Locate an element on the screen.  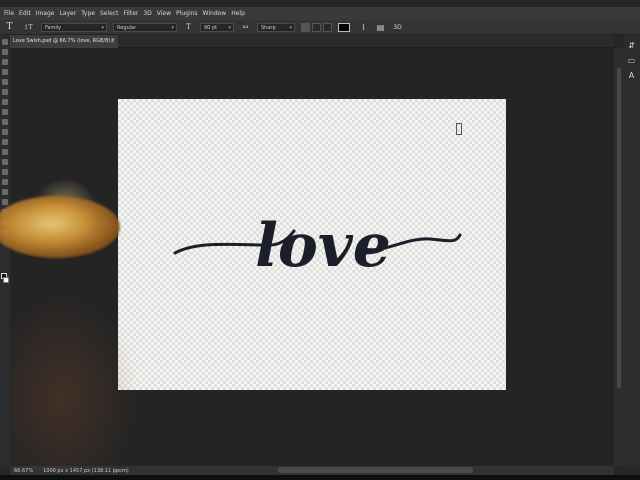
text-color-swatch is located at coordinates (344, 27).